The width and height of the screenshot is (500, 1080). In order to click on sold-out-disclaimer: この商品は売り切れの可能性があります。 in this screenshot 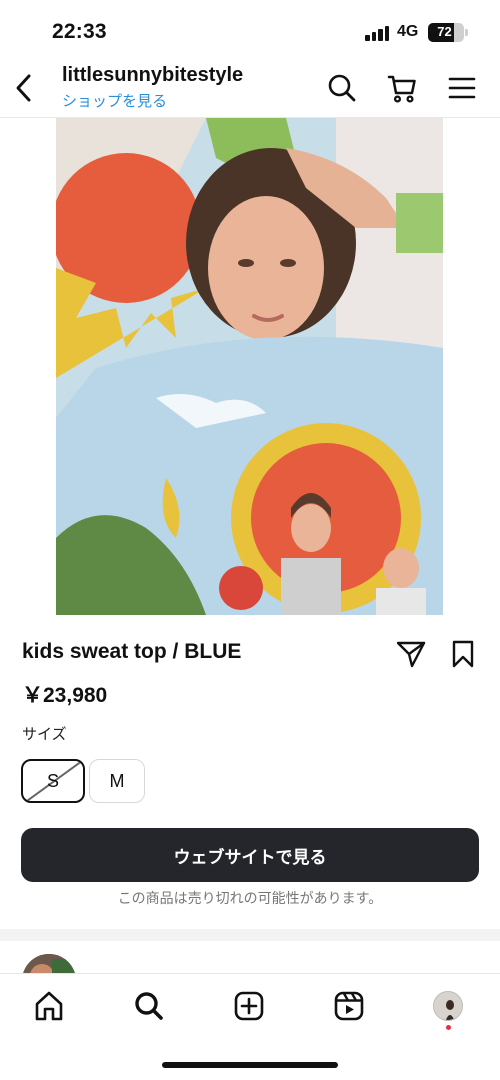, I will do `click(250, 898)`.